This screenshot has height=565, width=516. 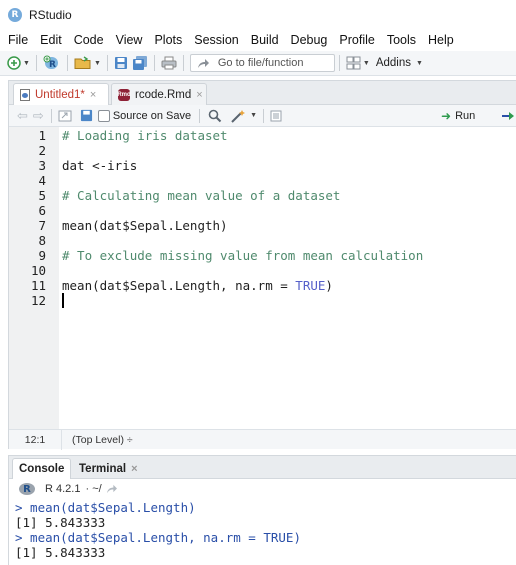 I want to click on save-button, so click(x=121, y=63).